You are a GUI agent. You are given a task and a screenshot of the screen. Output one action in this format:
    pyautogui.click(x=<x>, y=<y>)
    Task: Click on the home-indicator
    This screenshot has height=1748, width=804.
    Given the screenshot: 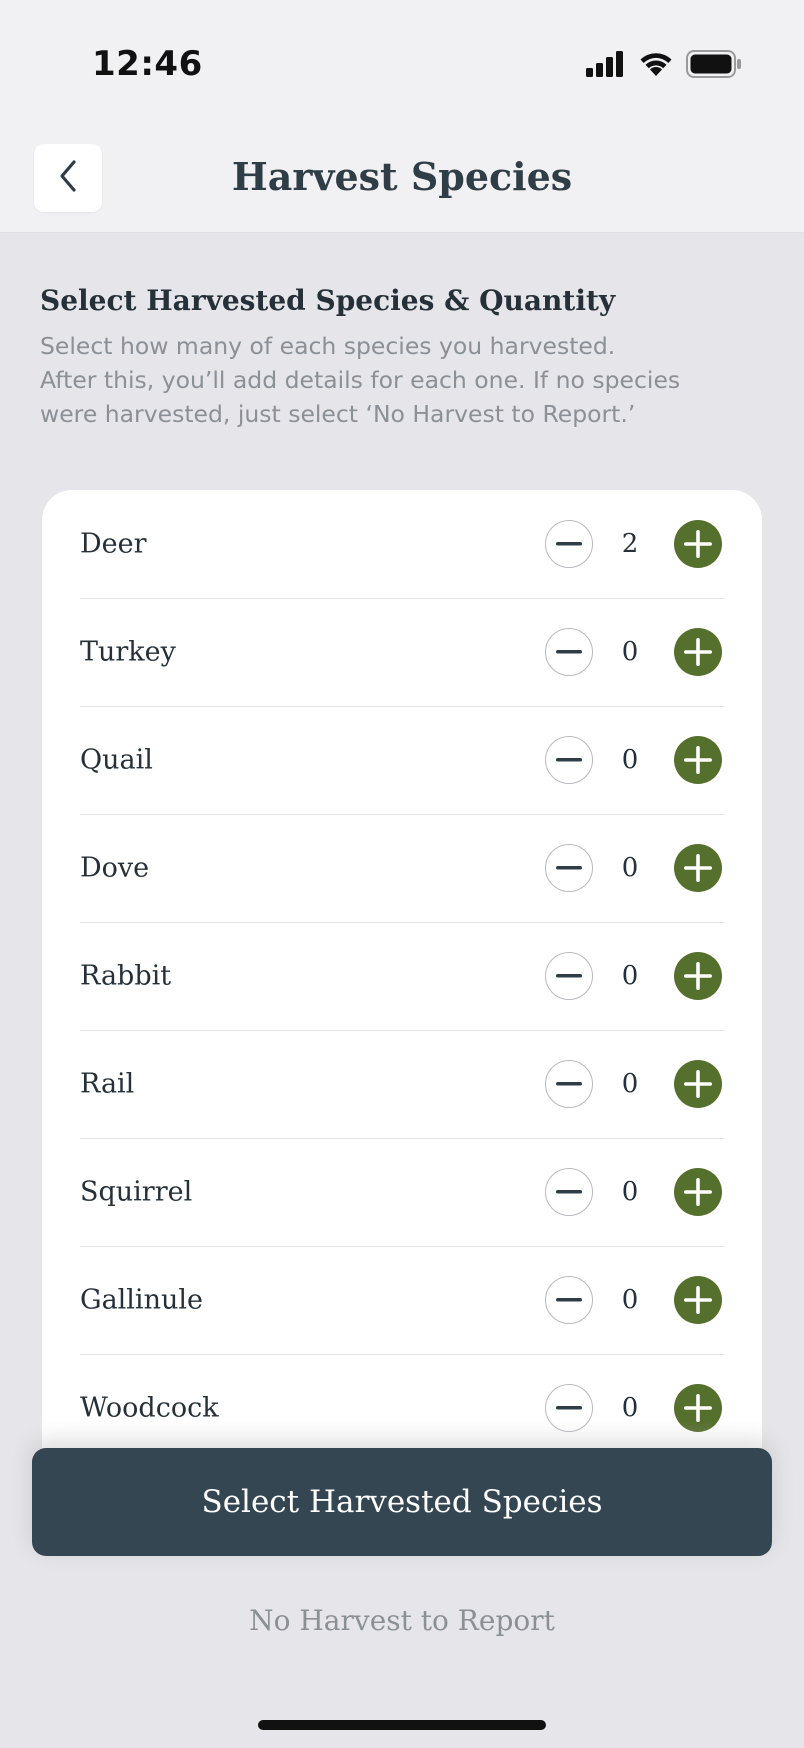 What is the action you would take?
    pyautogui.click(x=402, y=1725)
    